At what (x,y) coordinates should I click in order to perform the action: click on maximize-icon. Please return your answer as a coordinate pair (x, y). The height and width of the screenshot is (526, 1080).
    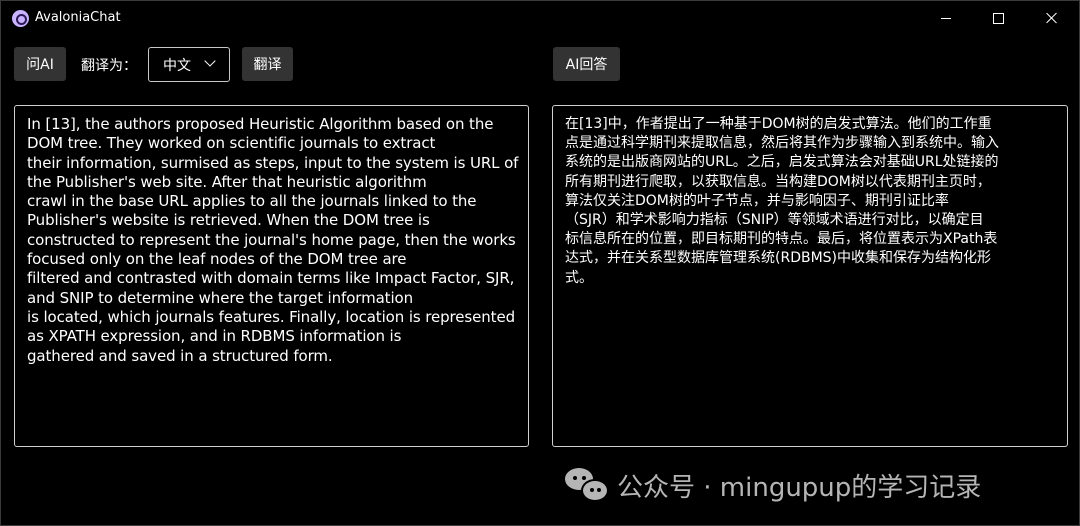
    Looking at the image, I should click on (998, 18).